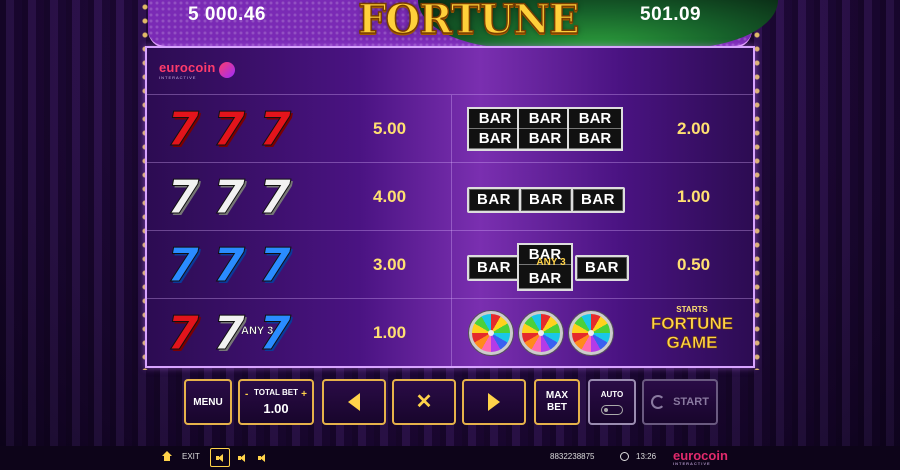  What do you see at coordinates (187, 67) in the screenshot?
I see `brand-name: eurocoin` at bounding box center [187, 67].